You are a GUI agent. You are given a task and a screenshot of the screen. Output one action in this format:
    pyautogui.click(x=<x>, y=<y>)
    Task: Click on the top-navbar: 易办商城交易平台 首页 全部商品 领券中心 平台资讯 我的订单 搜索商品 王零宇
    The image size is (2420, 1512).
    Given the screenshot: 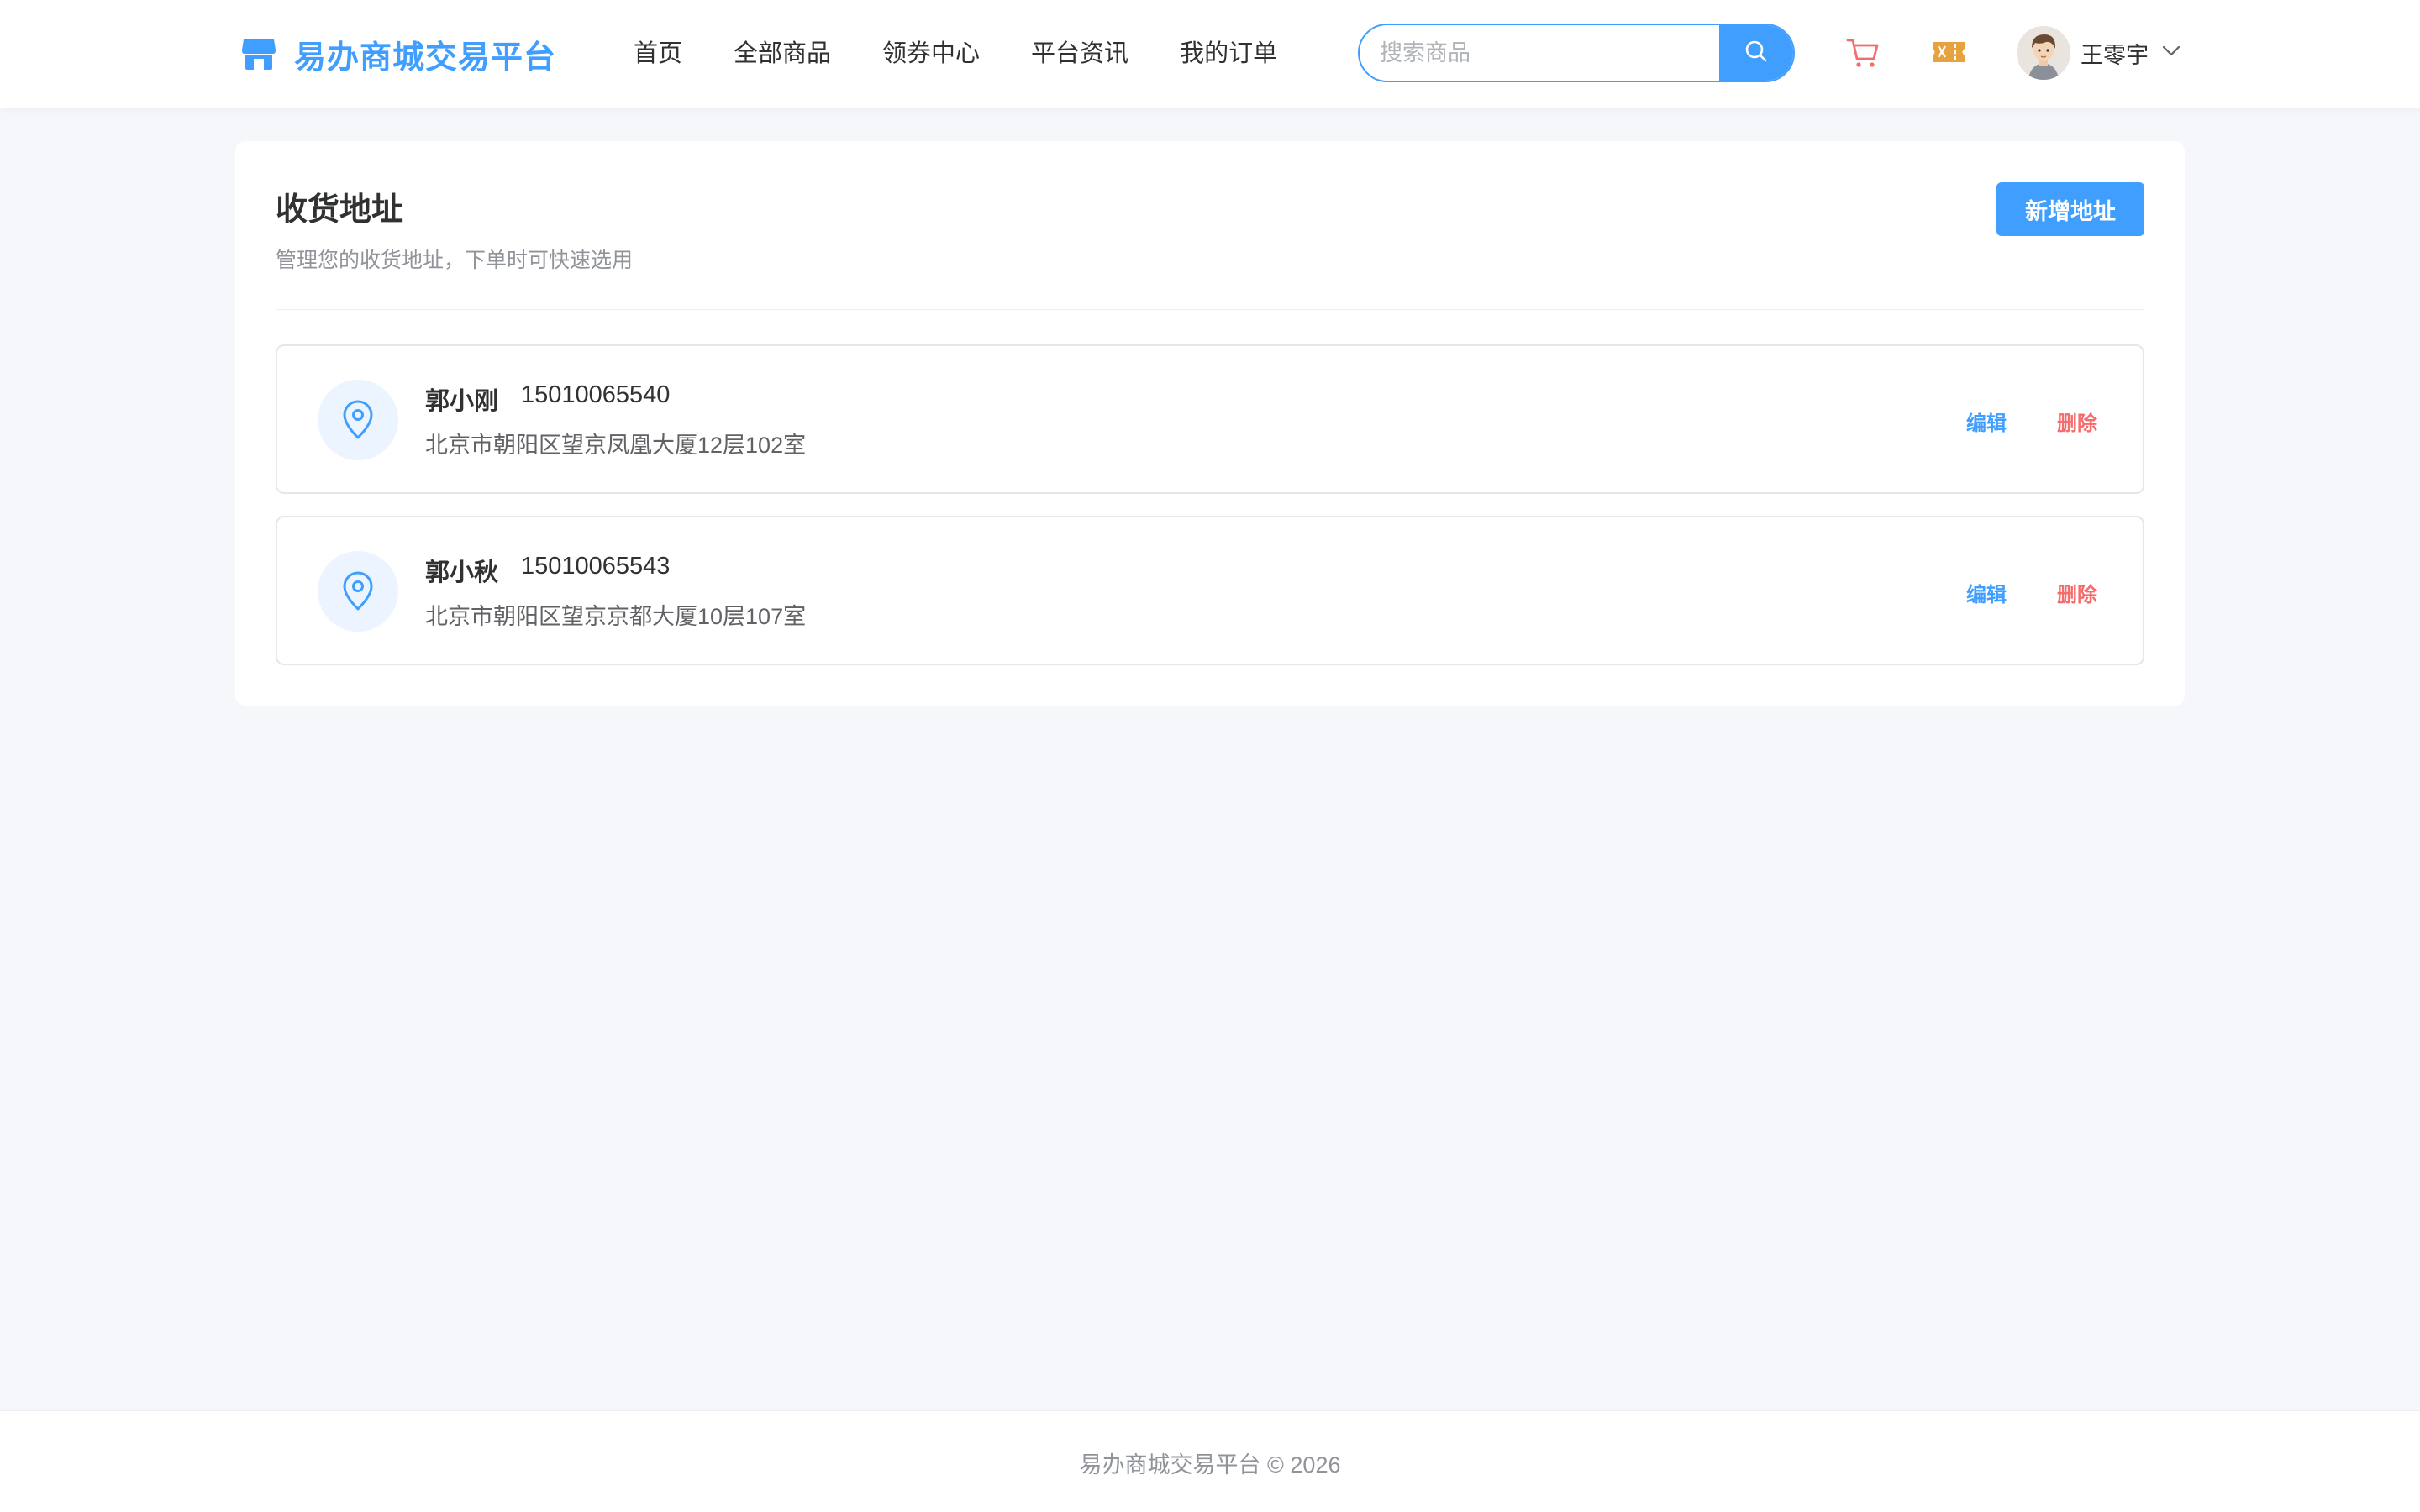 What is the action you would take?
    pyautogui.click(x=1210, y=54)
    